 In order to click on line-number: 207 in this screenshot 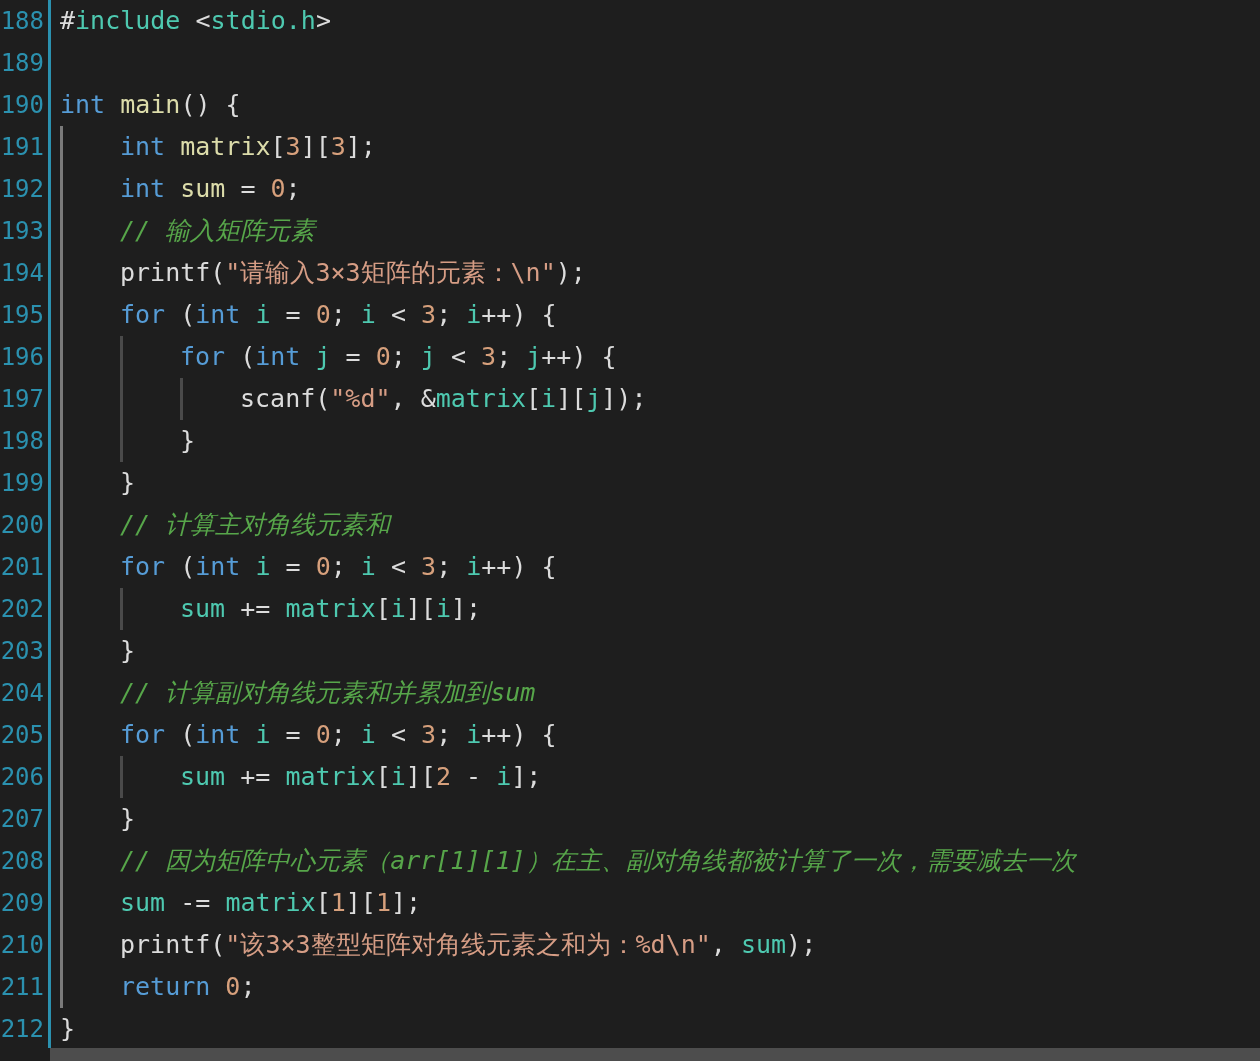, I will do `click(22, 819)`.